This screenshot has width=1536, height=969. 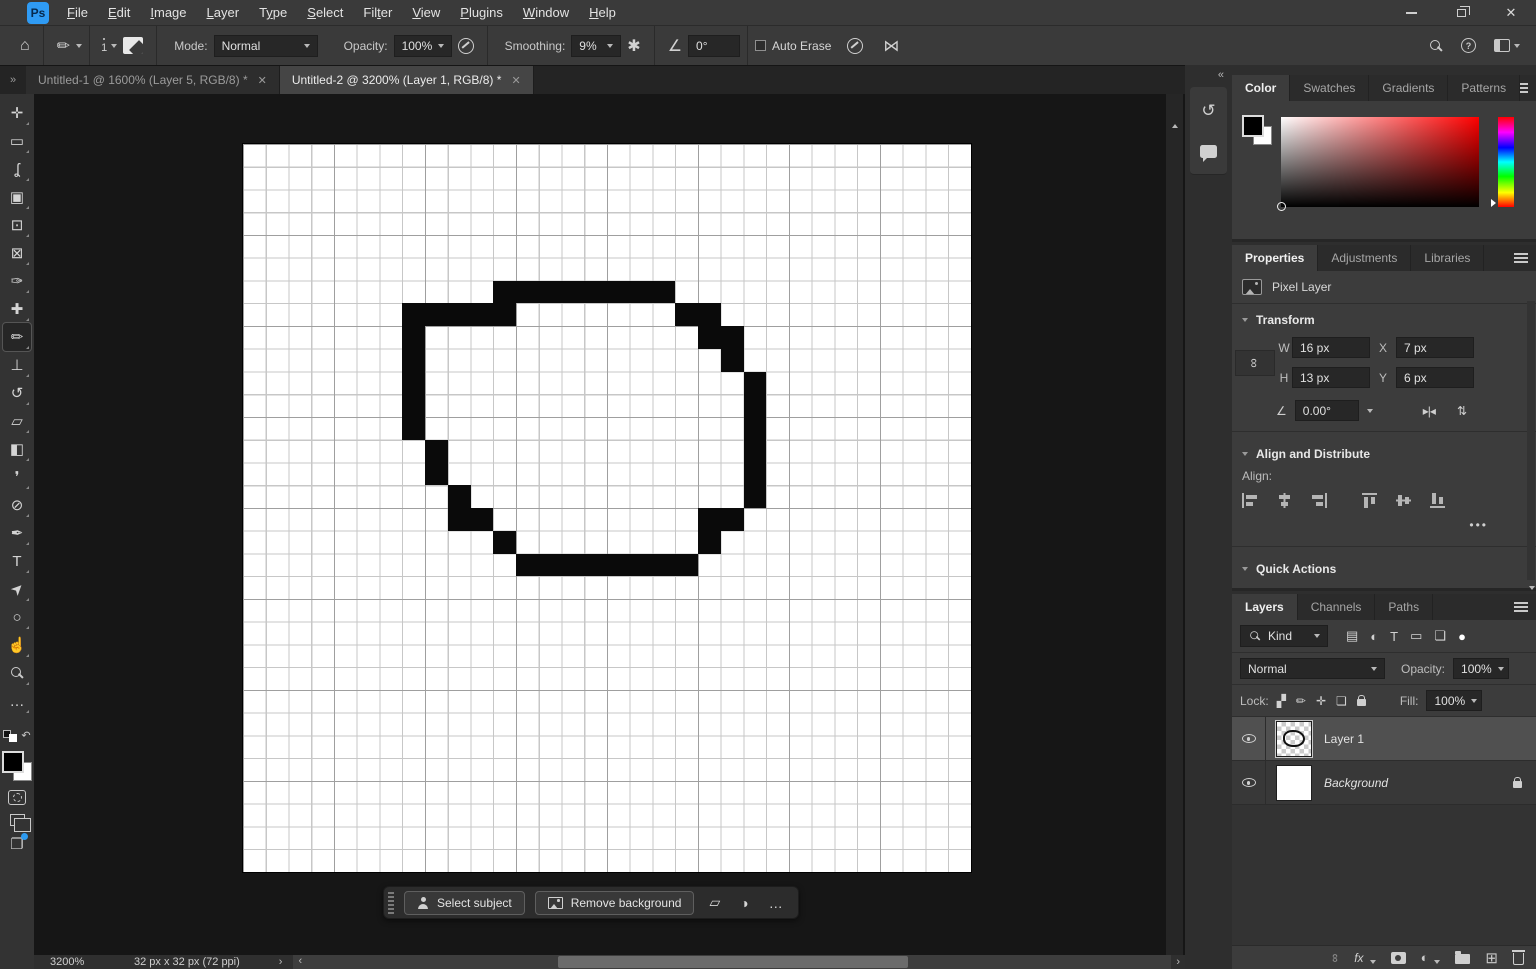 I want to click on filter-shape-layers-icon: ▭, so click(x=1416, y=636).